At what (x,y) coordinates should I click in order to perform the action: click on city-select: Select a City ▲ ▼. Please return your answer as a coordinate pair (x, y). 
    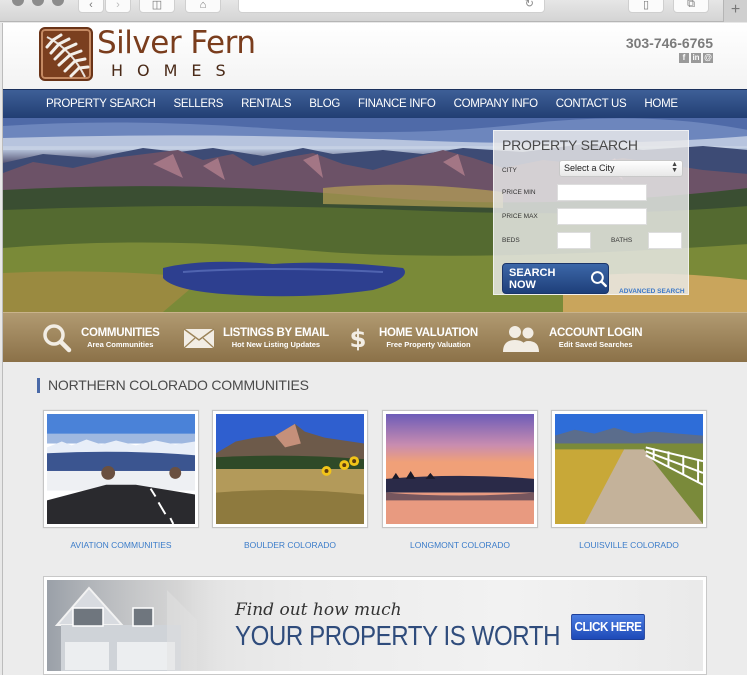
    Looking at the image, I should click on (621, 168).